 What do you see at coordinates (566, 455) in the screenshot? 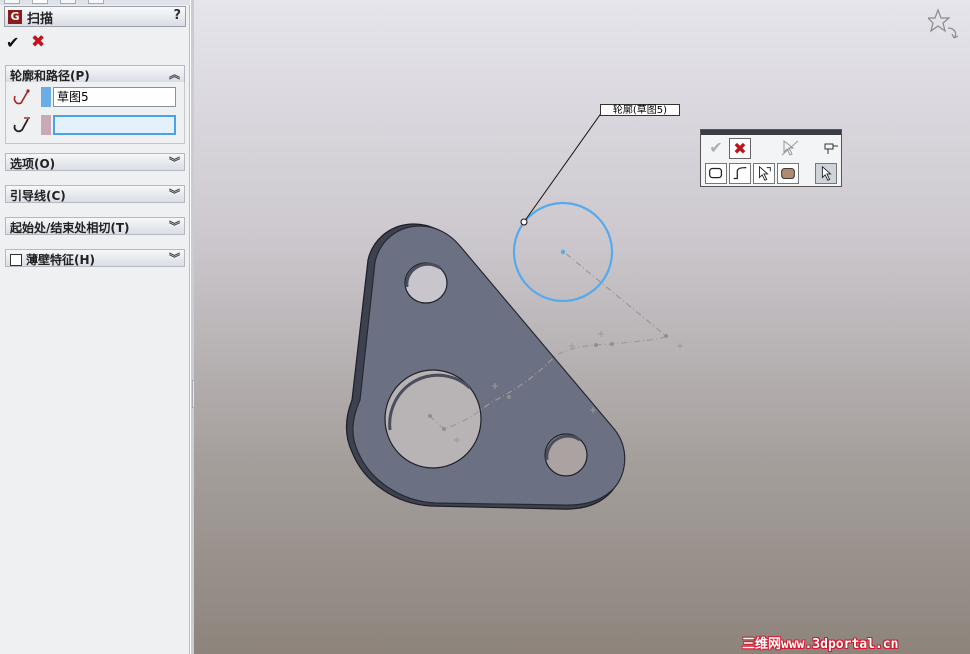
I see `right-hole` at bounding box center [566, 455].